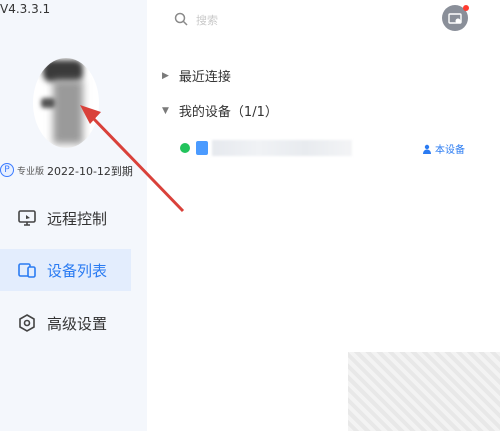  What do you see at coordinates (181, 20) in the screenshot?
I see `search-icon` at bounding box center [181, 20].